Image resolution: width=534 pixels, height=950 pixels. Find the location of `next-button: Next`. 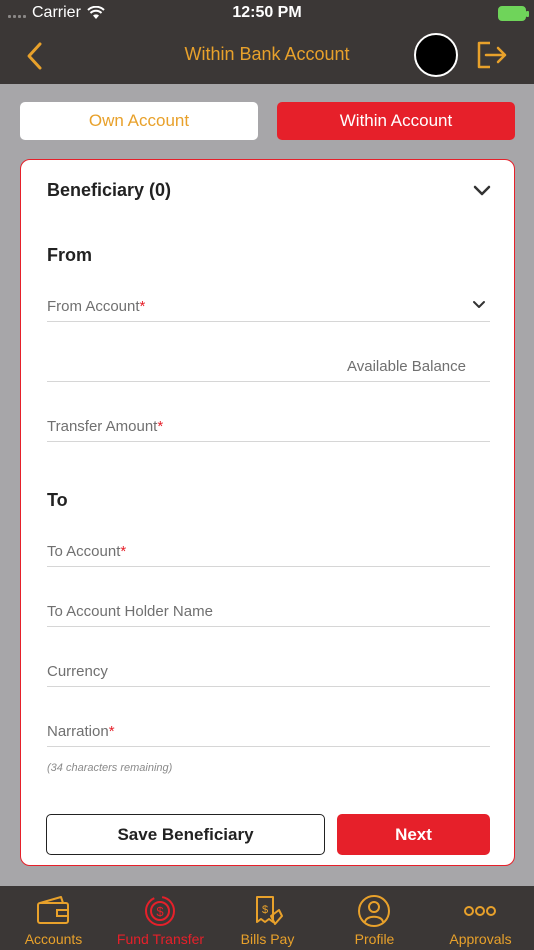

next-button: Next is located at coordinates (413, 834).